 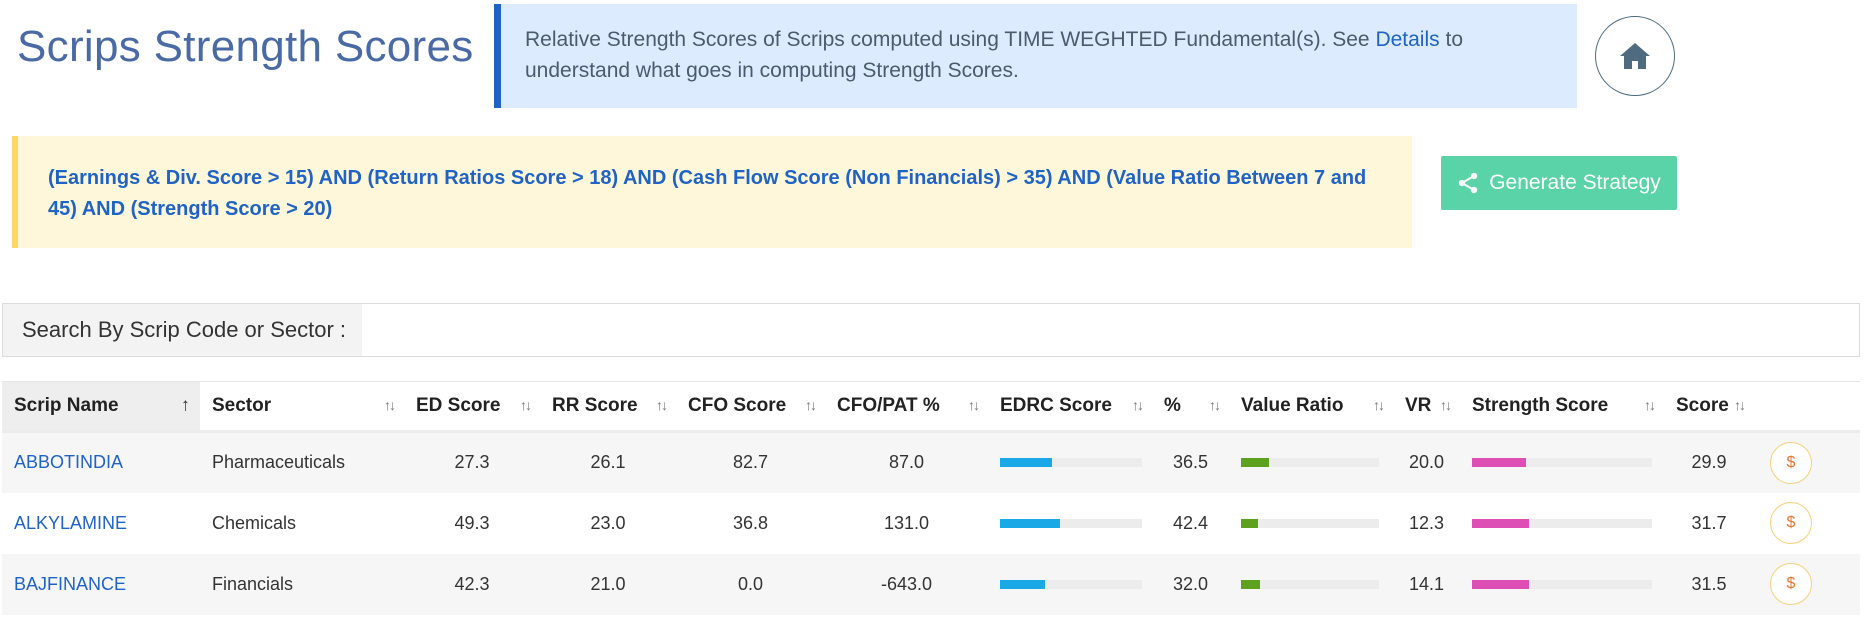 What do you see at coordinates (1426, 583) in the screenshot?
I see `cell-vr-value: 14.1` at bounding box center [1426, 583].